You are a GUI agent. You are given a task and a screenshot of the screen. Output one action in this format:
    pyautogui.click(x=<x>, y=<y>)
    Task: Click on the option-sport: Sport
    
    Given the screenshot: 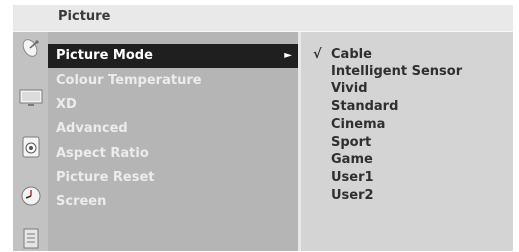 What is the action you would take?
    pyautogui.click(x=351, y=142)
    